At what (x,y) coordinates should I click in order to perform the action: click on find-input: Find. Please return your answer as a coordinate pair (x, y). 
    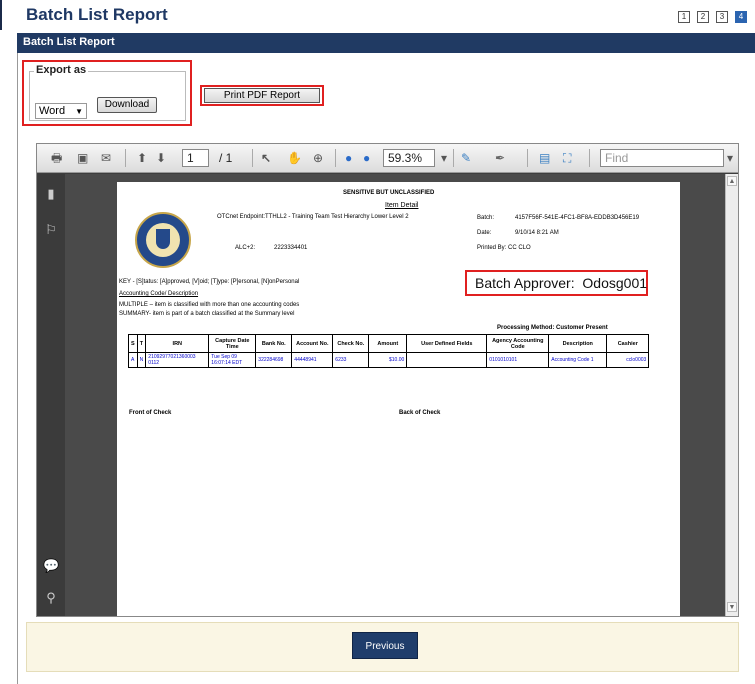
    Looking at the image, I should click on (662, 158).